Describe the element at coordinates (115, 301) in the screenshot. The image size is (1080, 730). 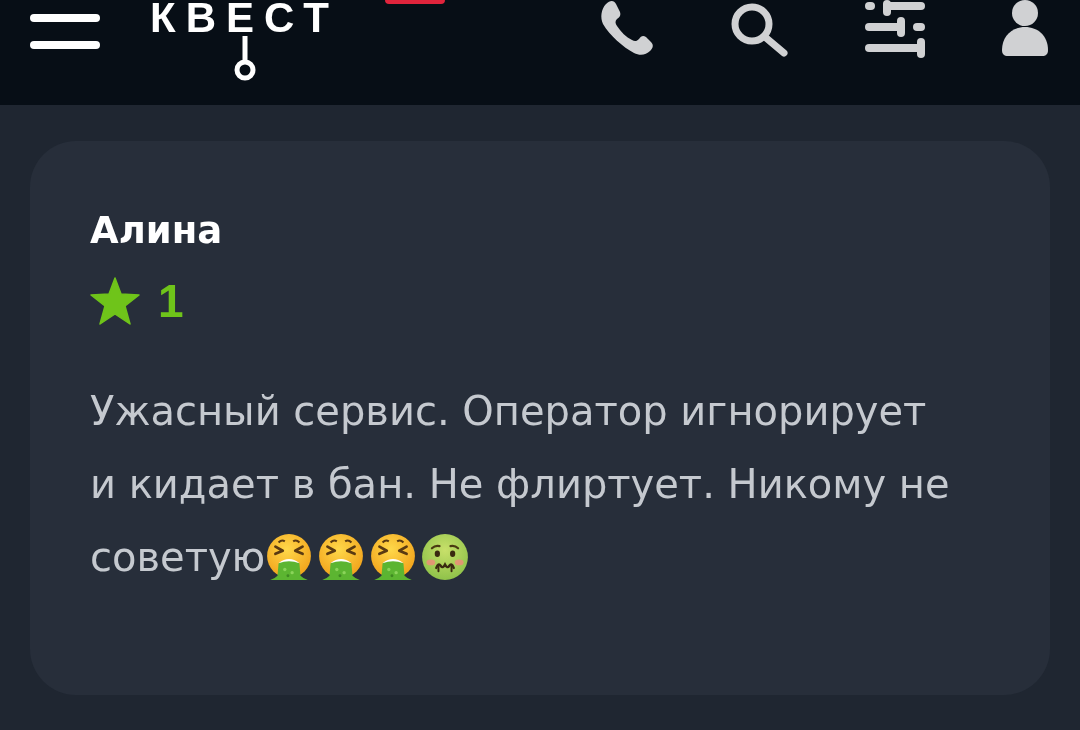
I see `star-icon` at that location.